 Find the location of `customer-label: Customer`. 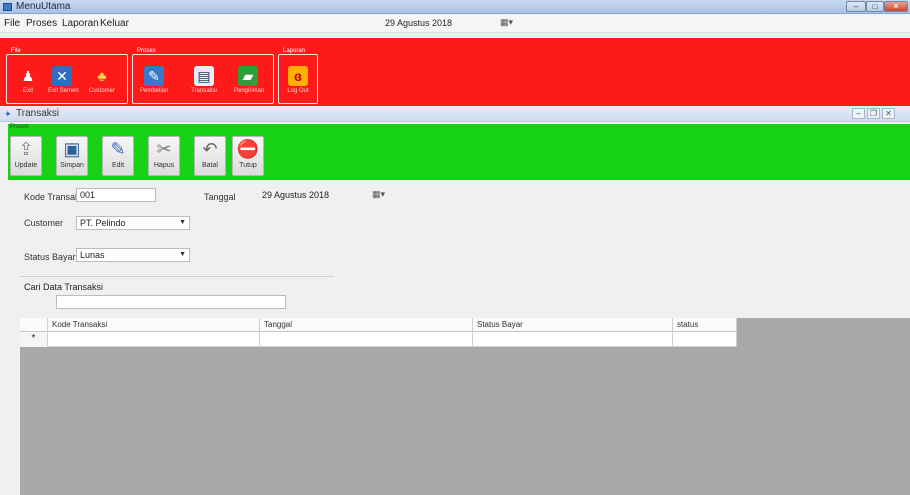

customer-label: Customer is located at coordinates (44, 223).